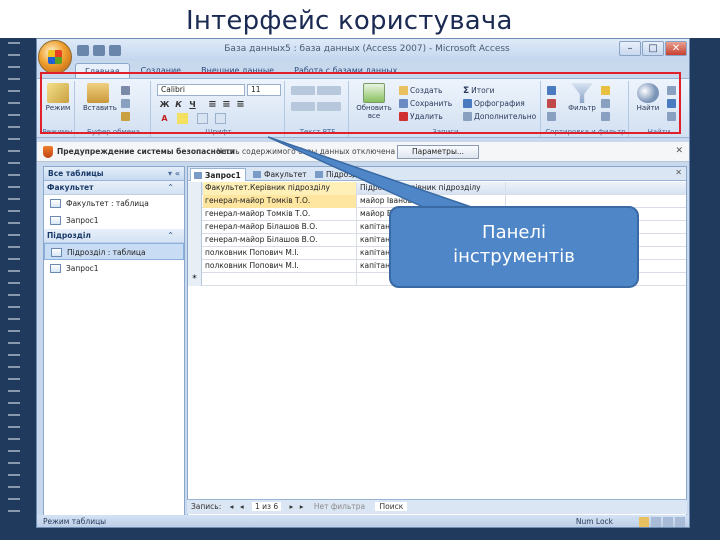 This screenshot has height=540, width=720. Describe the element at coordinates (114, 174) in the screenshot. I see `navigation-pane-header: Все таблицы ▾ «` at that location.